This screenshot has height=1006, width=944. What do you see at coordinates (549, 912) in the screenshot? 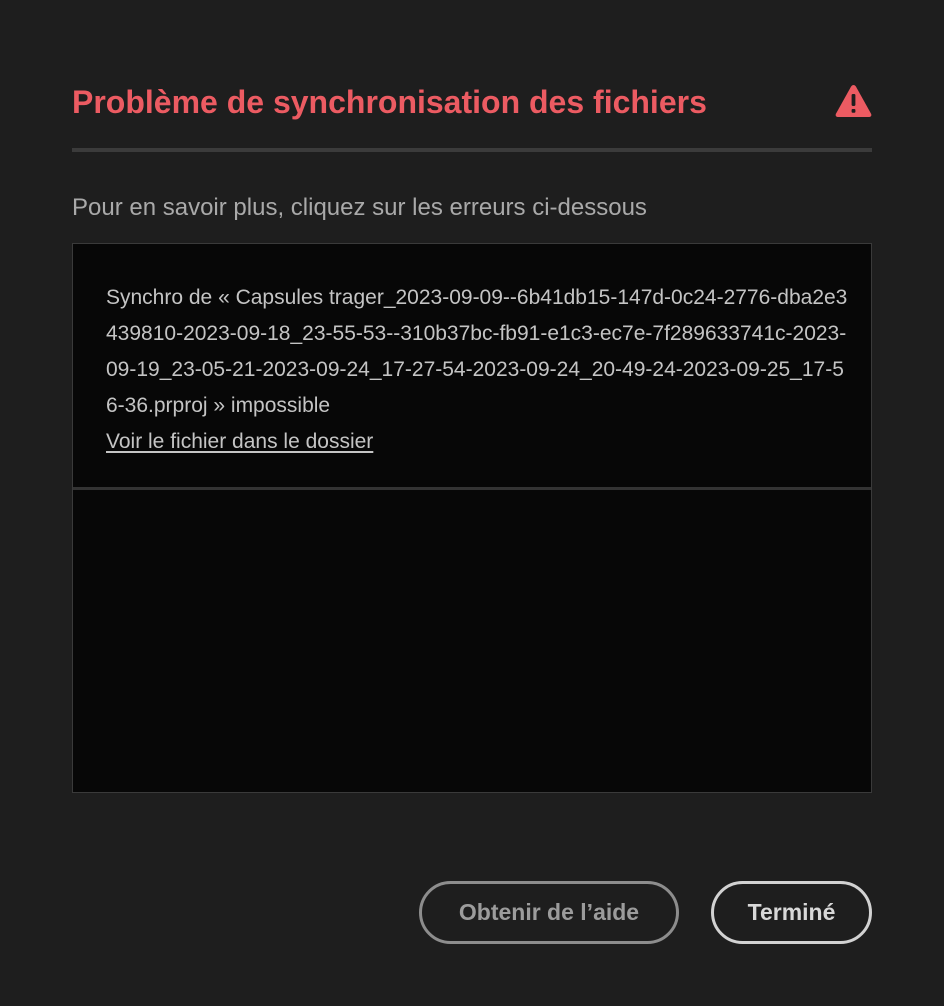
I see `get-help-button: Obtenir de l’aide` at bounding box center [549, 912].